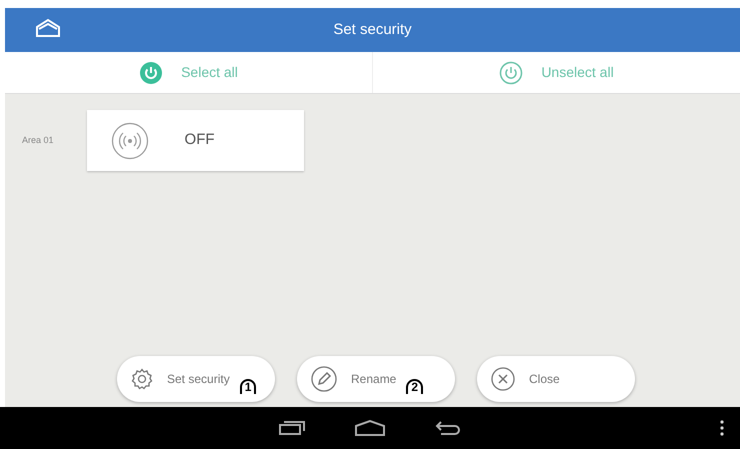 Image resolution: width=740 pixels, height=449 pixels. What do you see at coordinates (415, 386) in the screenshot?
I see `callout-number: 2` at bounding box center [415, 386].